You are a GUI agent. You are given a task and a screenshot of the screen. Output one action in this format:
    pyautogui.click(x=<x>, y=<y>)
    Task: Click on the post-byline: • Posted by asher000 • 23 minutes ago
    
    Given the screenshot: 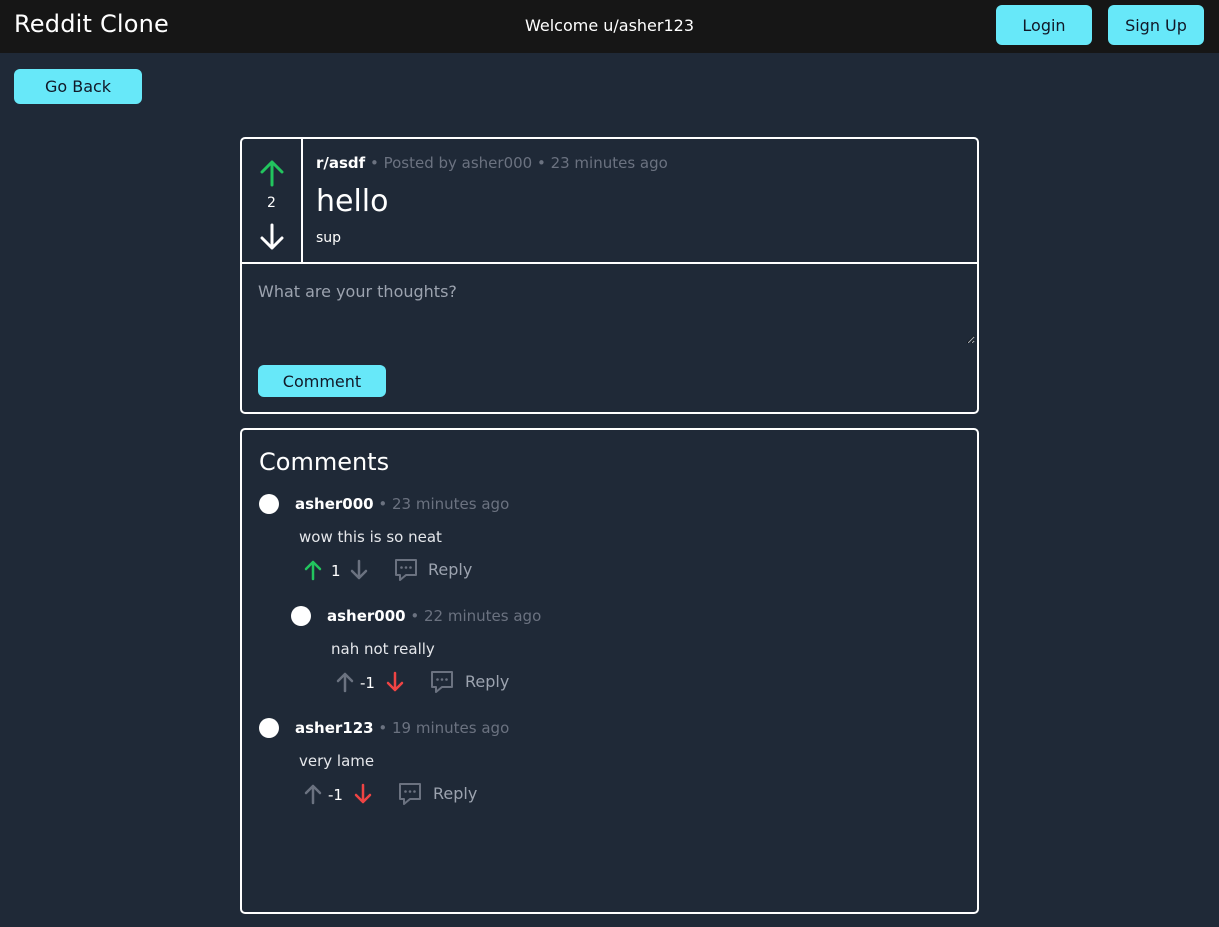 What is the action you would take?
    pyautogui.click(x=516, y=163)
    